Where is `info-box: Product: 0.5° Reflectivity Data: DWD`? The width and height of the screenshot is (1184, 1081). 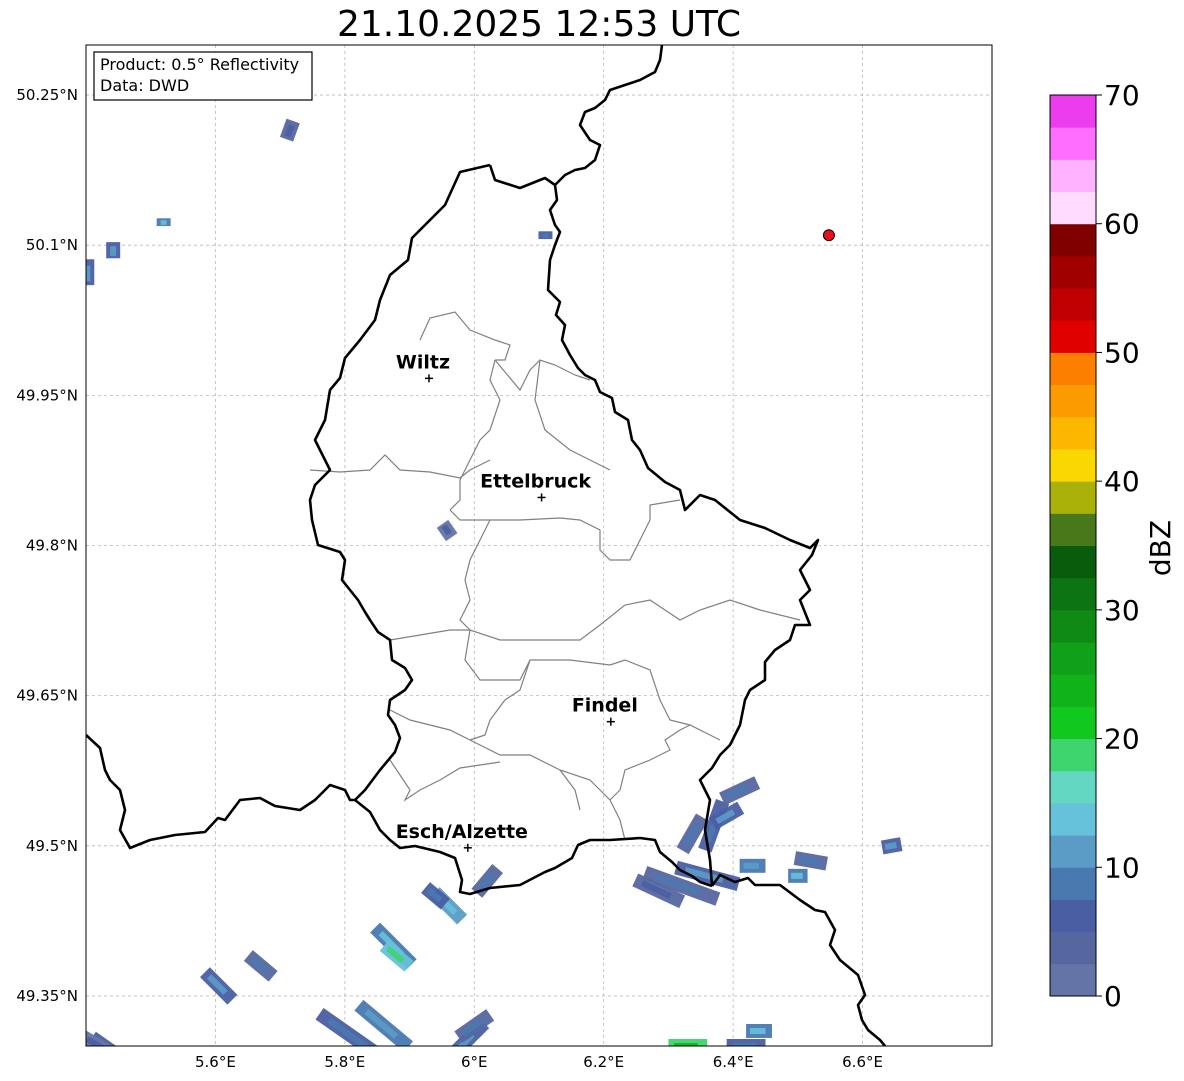 info-box: Product: 0.5° Reflectivity Data: DWD is located at coordinates (203, 76).